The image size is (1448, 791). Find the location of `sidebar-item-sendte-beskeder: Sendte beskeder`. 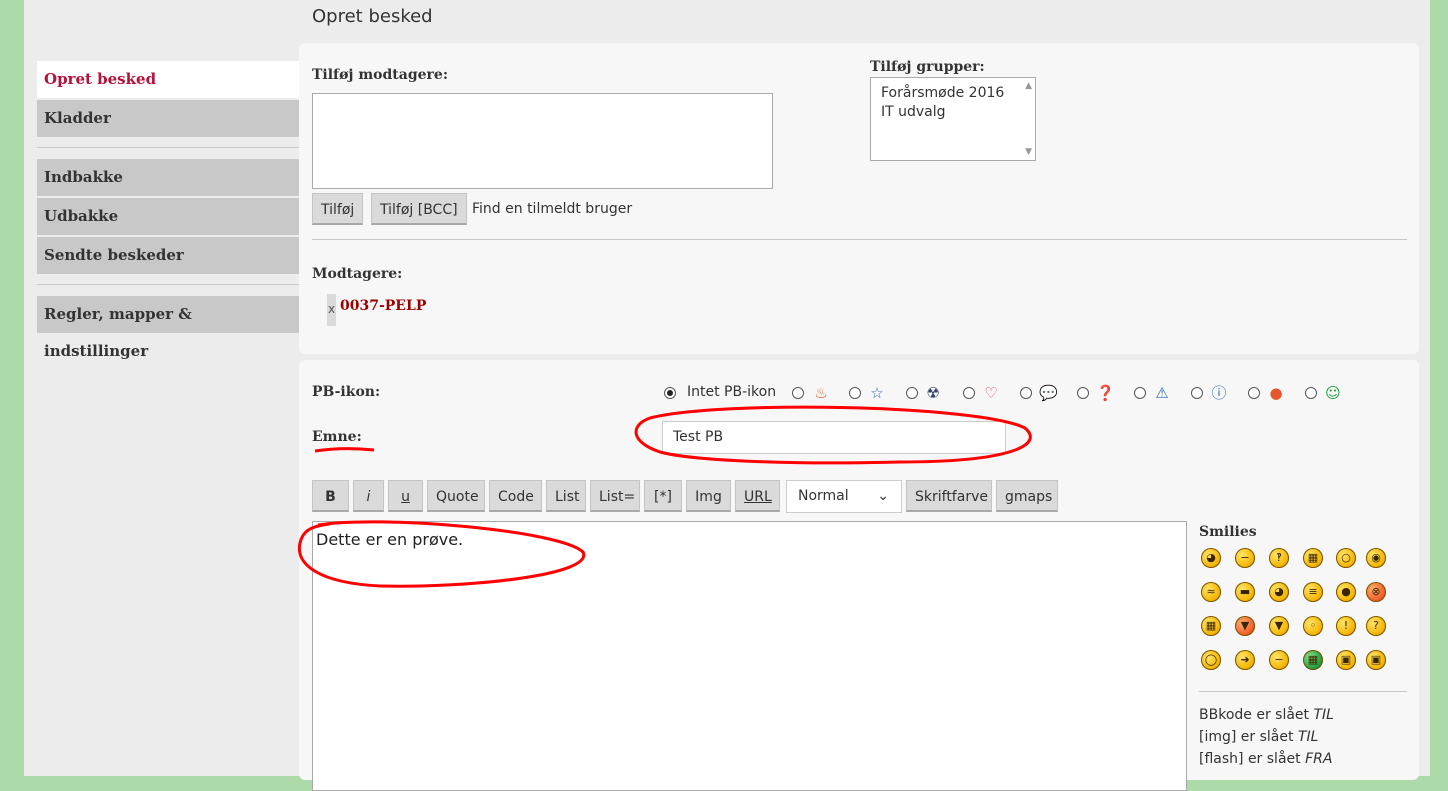

sidebar-item-sendte-beskeder: Sendte beskeder is located at coordinates (168, 255).